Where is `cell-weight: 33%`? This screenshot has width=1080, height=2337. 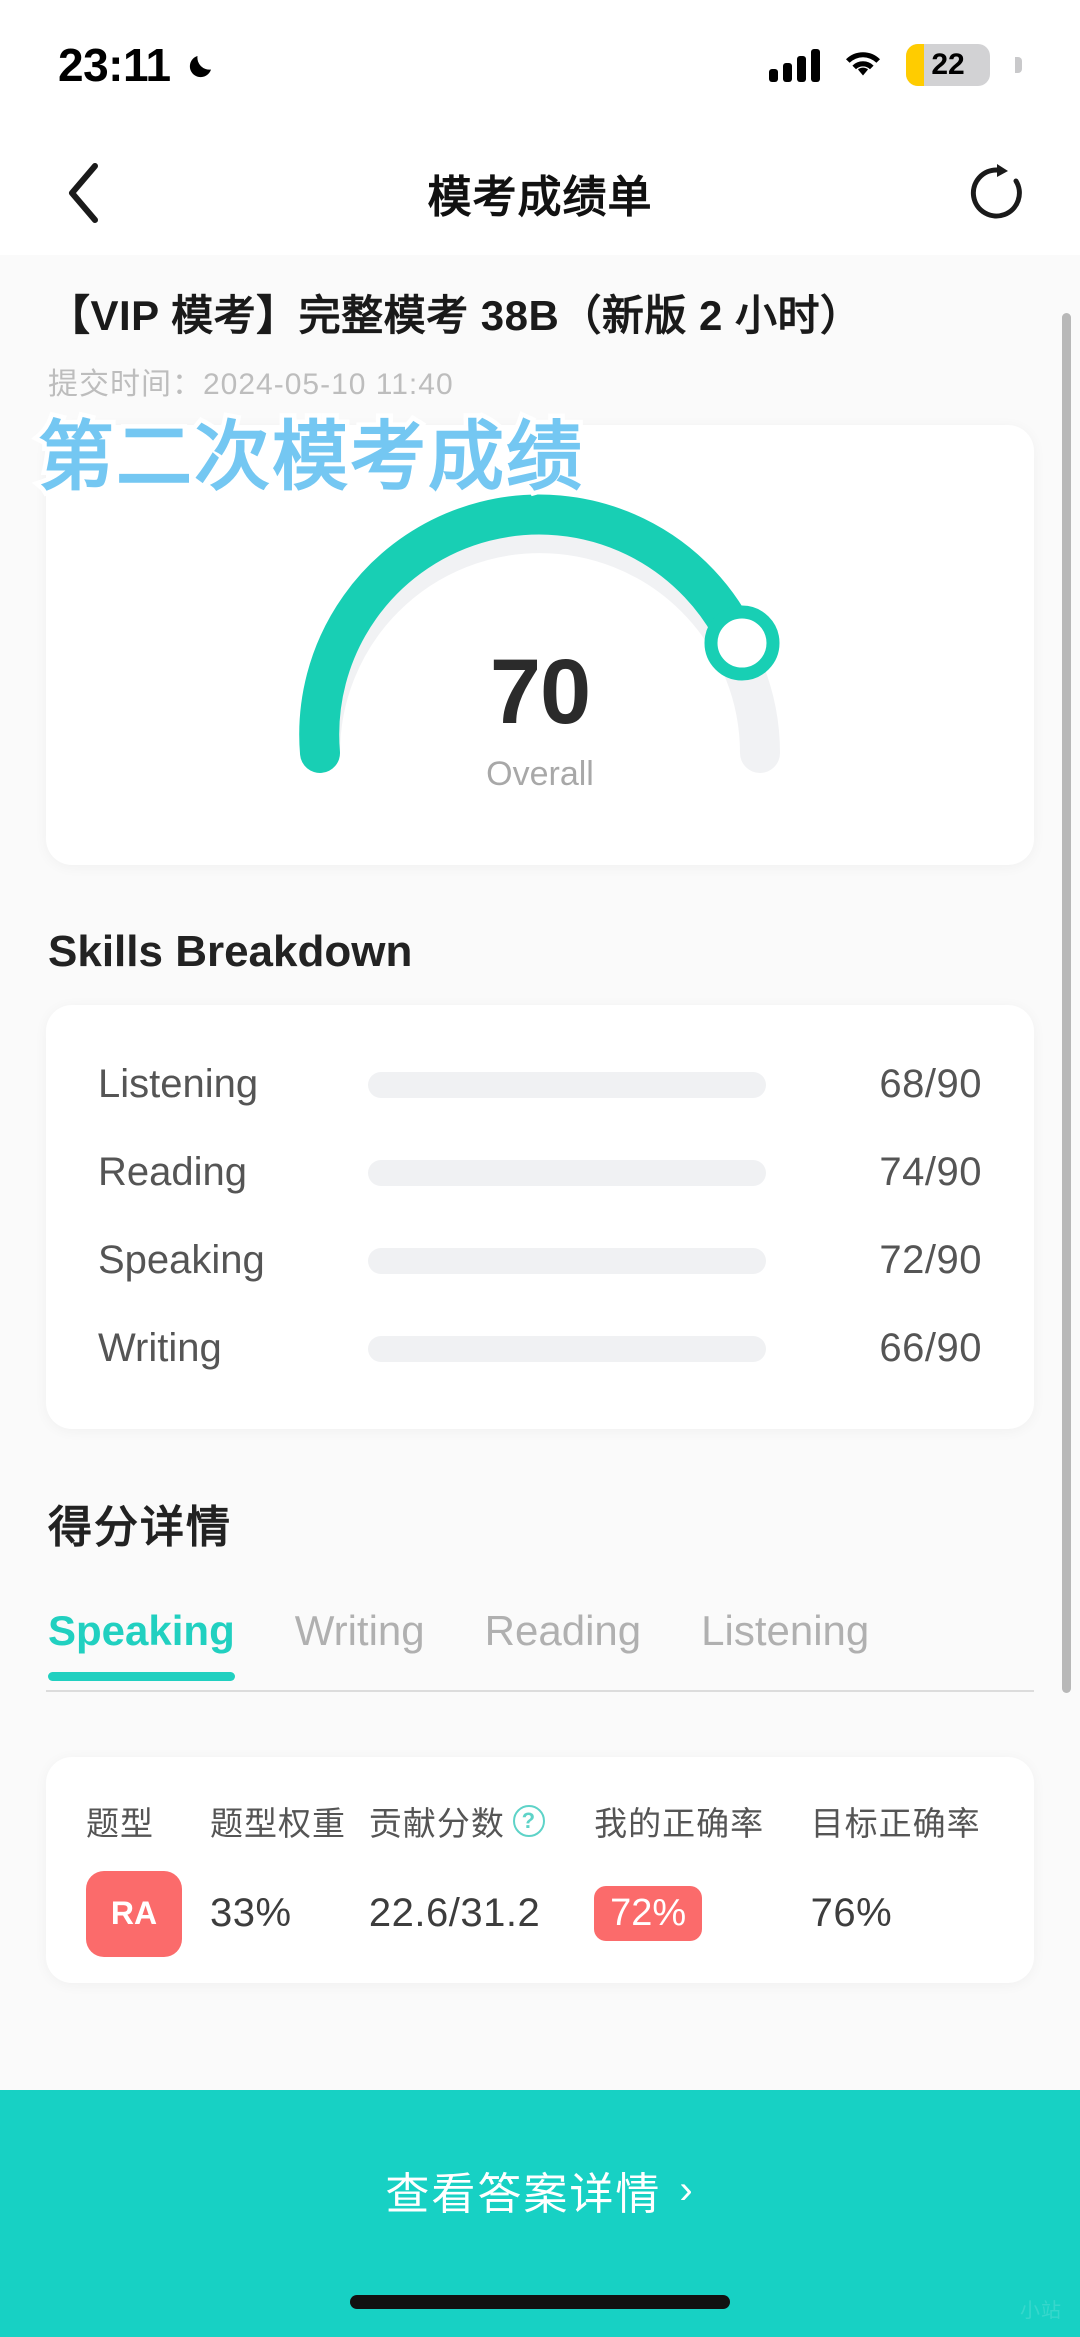 cell-weight: 33% is located at coordinates (250, 1913).